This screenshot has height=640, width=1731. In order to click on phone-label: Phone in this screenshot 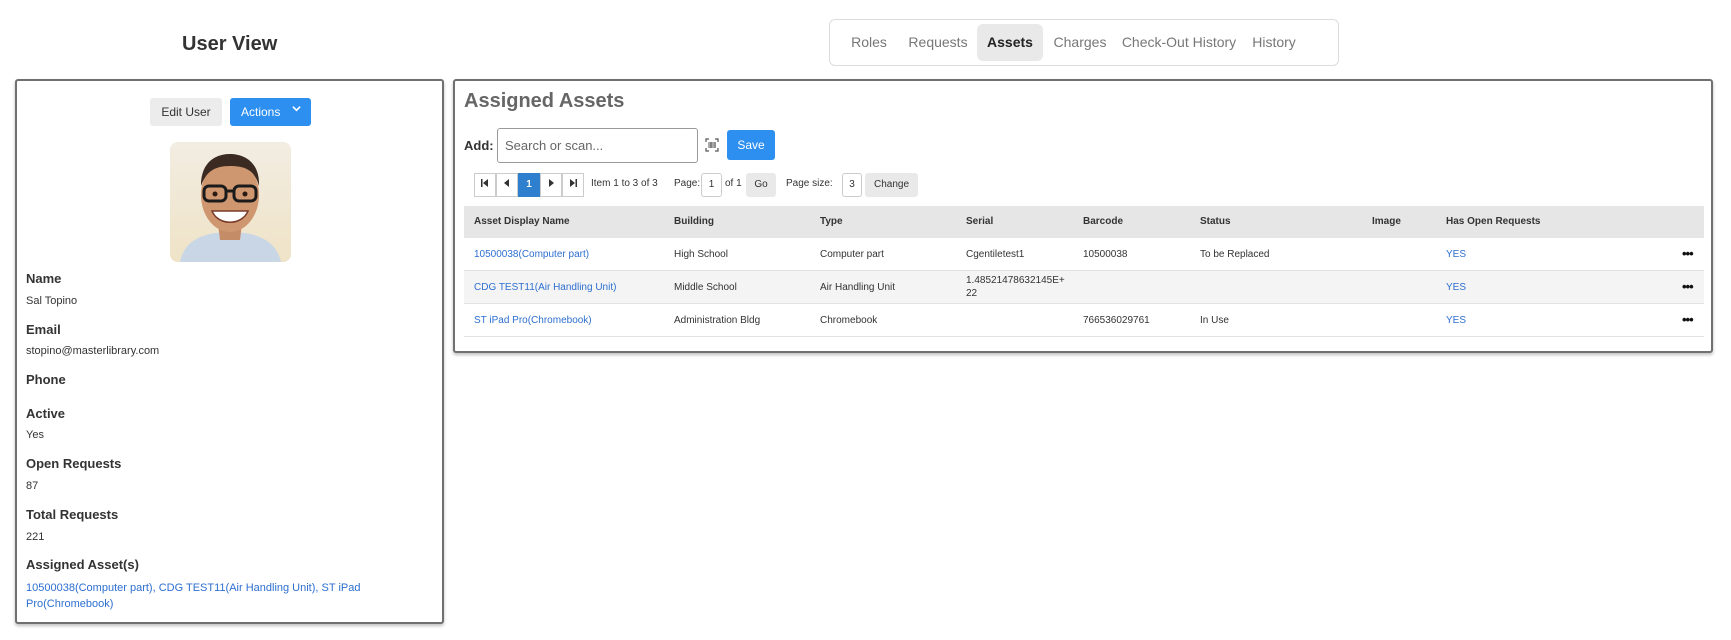, I will do `click(46, 379)`.